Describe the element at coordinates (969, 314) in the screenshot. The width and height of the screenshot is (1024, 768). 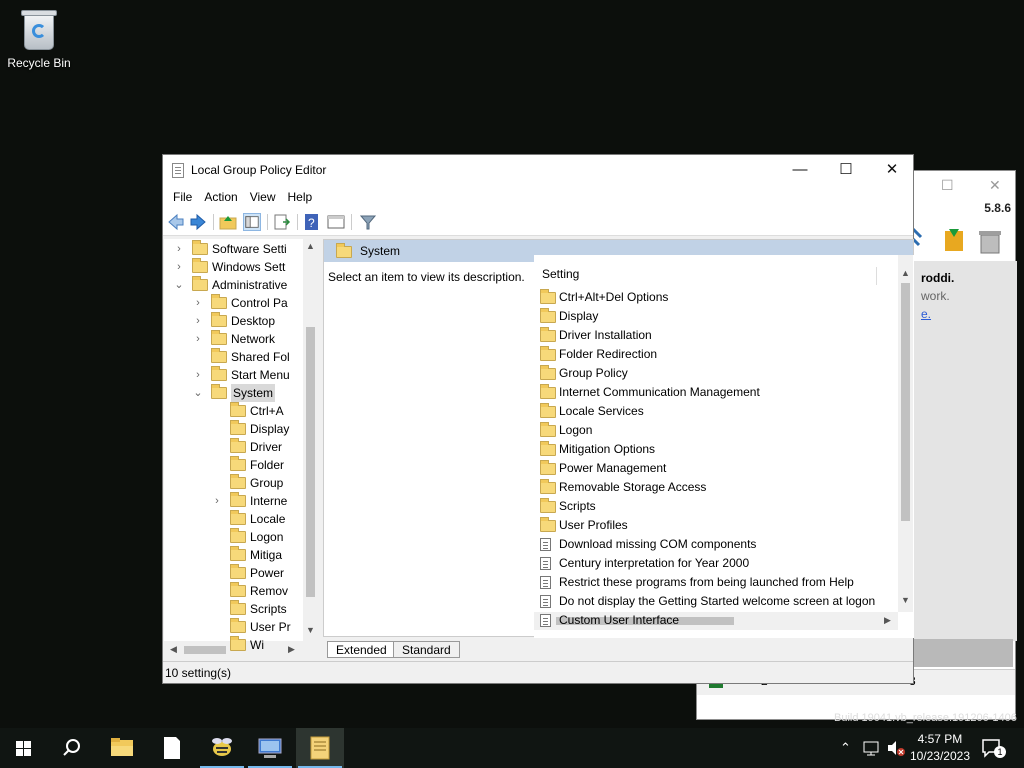
I see `panel-link: e.` at that location.